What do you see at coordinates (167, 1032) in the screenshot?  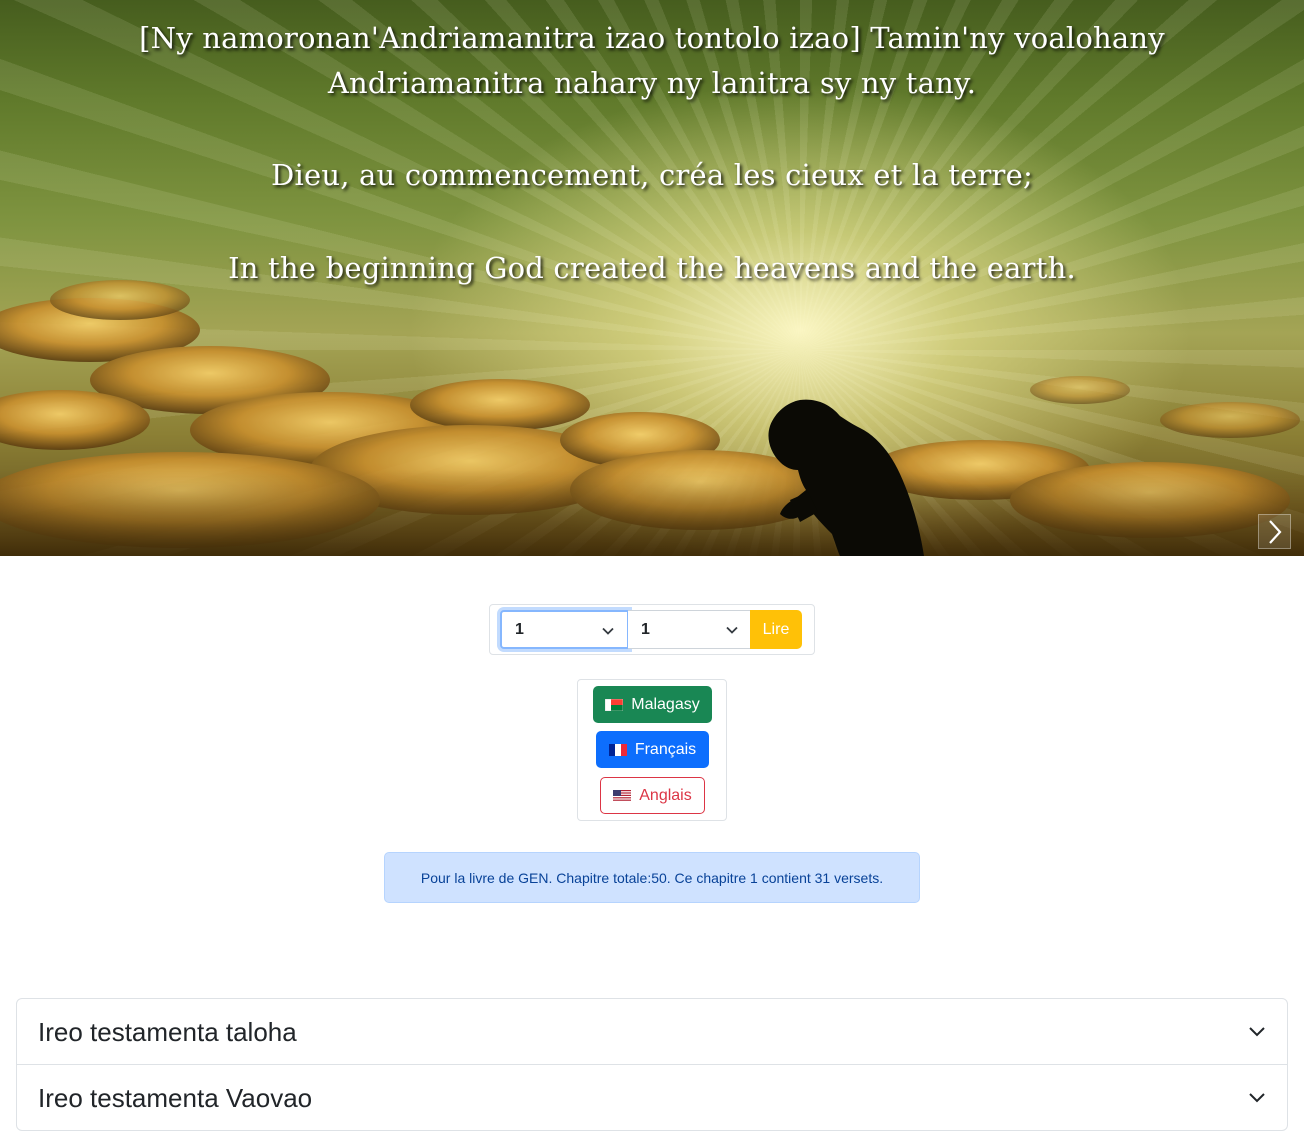 I see `accordion-old-testament-title: Ireo testamenta taloha` at bounding box center [167, 1032].